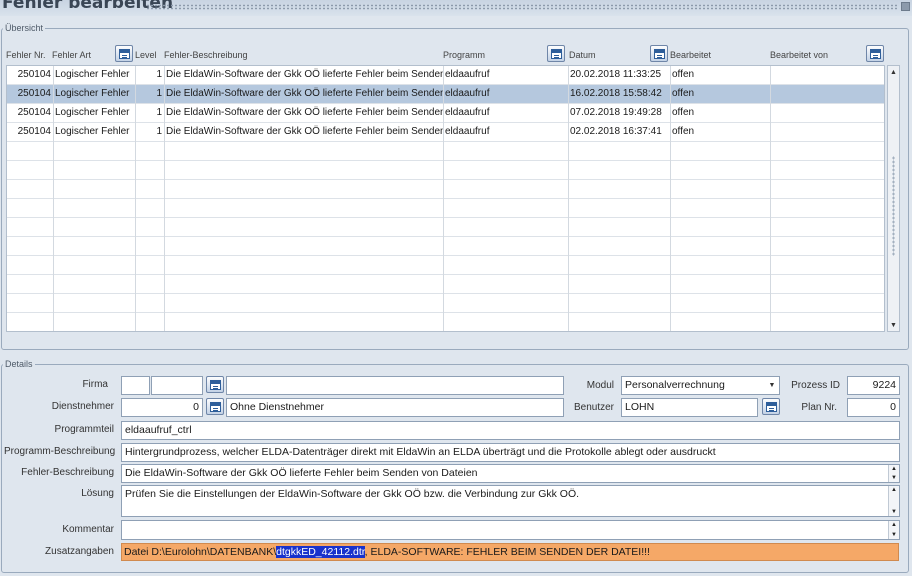 The width and height of the screenshot is (912, 576). What do you see at coordinates (395, 385) in the screenshot?
I see `firma-name-field` at bounding box center [395, 385].